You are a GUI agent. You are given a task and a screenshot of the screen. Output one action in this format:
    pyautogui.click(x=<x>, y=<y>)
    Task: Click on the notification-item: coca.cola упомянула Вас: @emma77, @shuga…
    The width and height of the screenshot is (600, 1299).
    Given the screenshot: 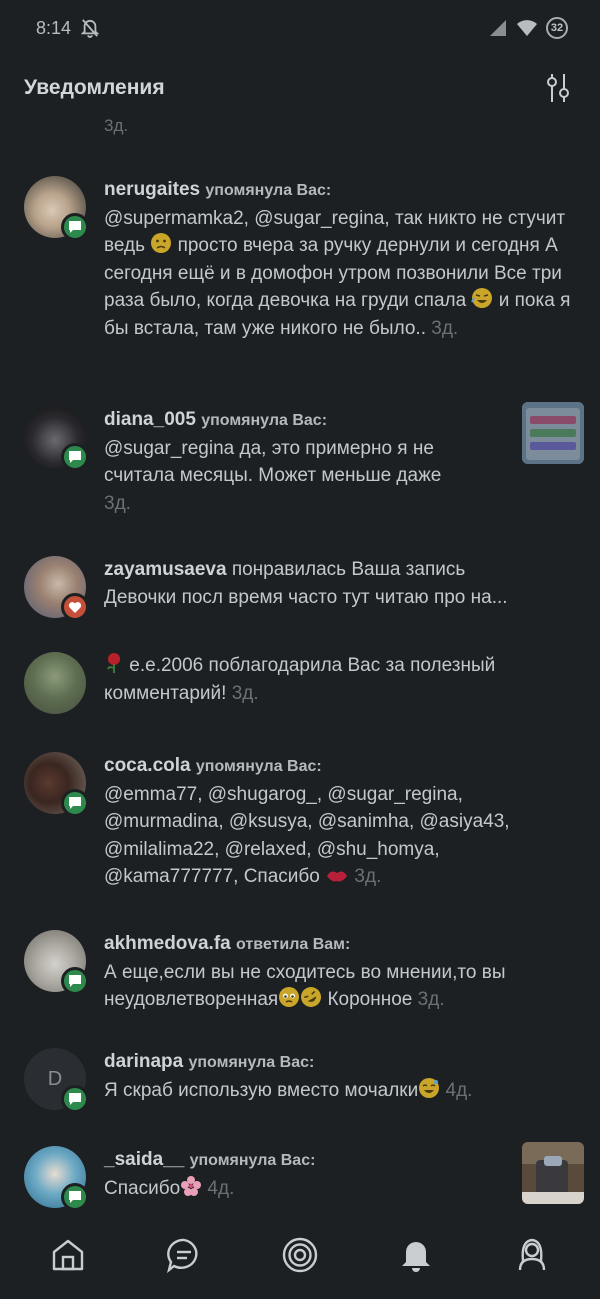 What is the action you would take?
    pyautogui.click(x=300, y=827)
    